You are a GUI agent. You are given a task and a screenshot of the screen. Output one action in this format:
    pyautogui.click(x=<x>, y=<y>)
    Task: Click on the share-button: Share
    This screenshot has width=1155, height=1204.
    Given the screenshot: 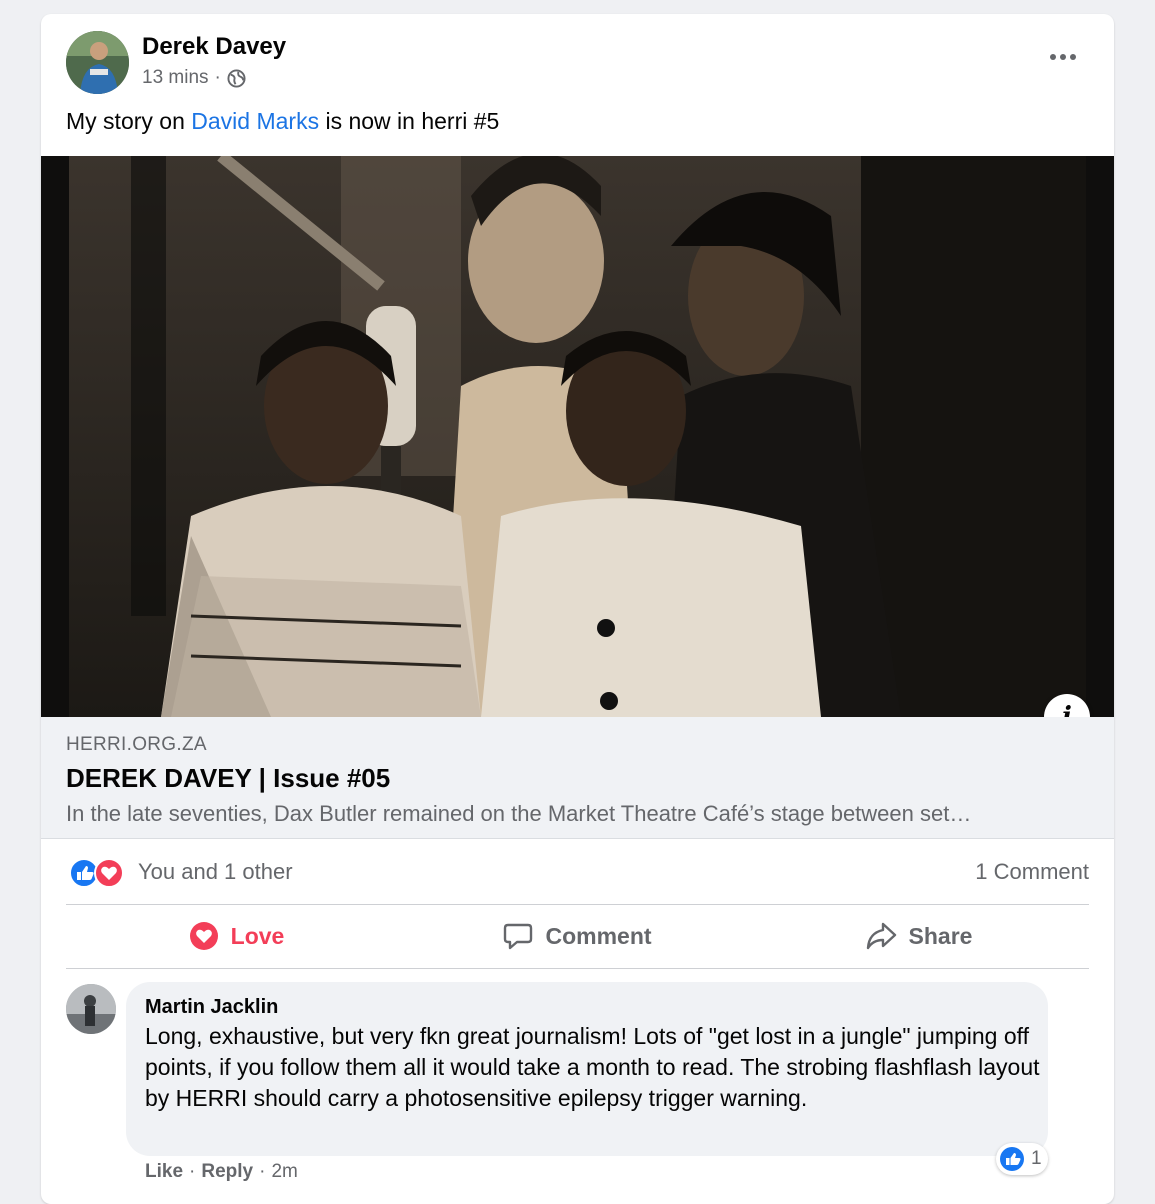 What is the action you would take?
    pyautogui.click(x=918, y=936)
    